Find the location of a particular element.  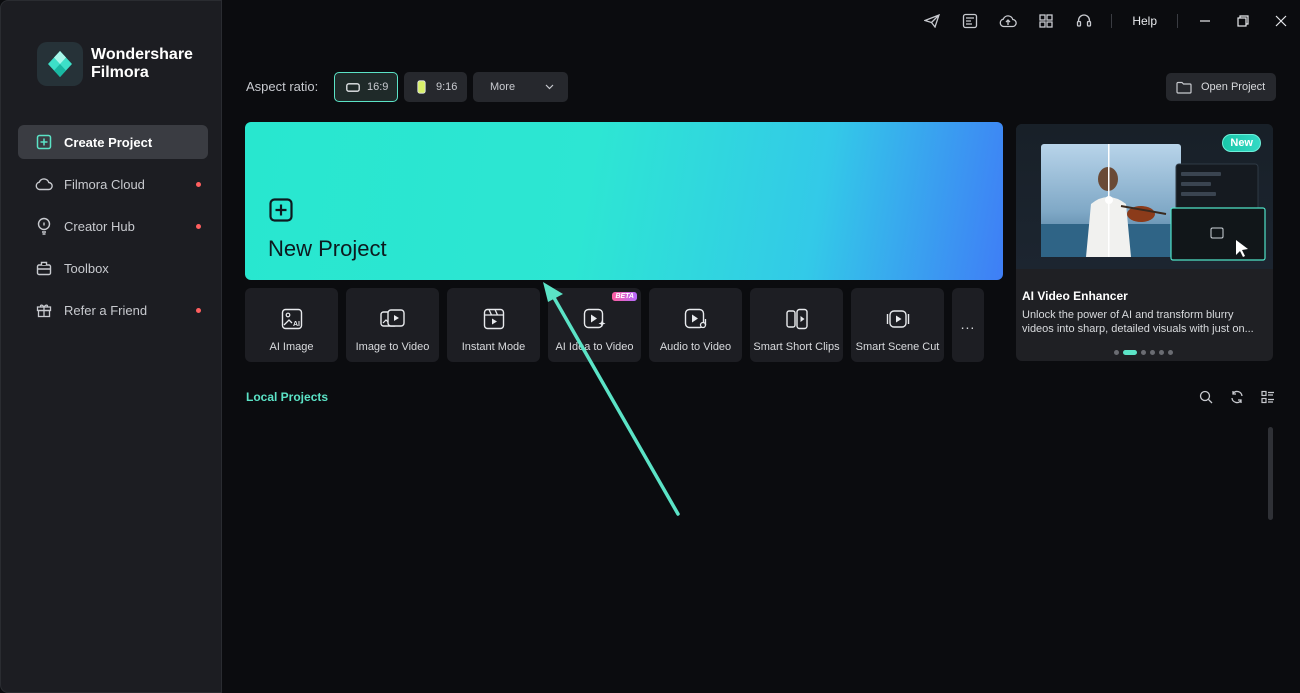

app-logo: Wondershare Filmora is located at coordinates (115, 64).